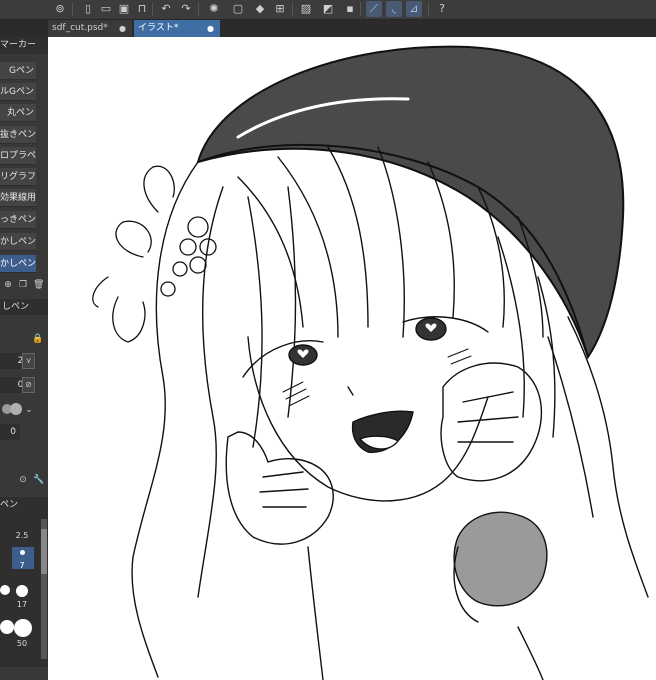 This screenshot has width=656, height=680. What do you see at coordinates (60, 9) in the screenshot?
I see `app-menu-icon: ⊚` at bounding box center [60, 9].